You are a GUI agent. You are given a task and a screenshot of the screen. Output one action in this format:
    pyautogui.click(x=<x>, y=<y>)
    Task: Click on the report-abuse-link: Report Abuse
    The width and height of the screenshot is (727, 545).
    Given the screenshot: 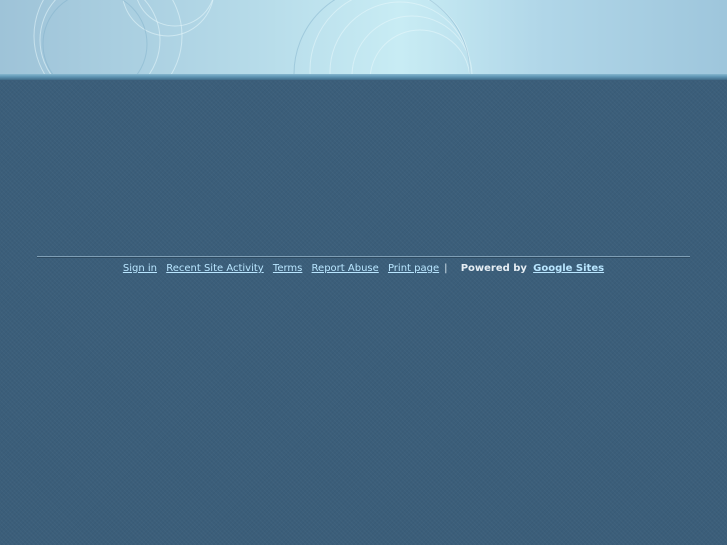 What is the action you would take?
    pyautogui.click(x=345, y=268)
    